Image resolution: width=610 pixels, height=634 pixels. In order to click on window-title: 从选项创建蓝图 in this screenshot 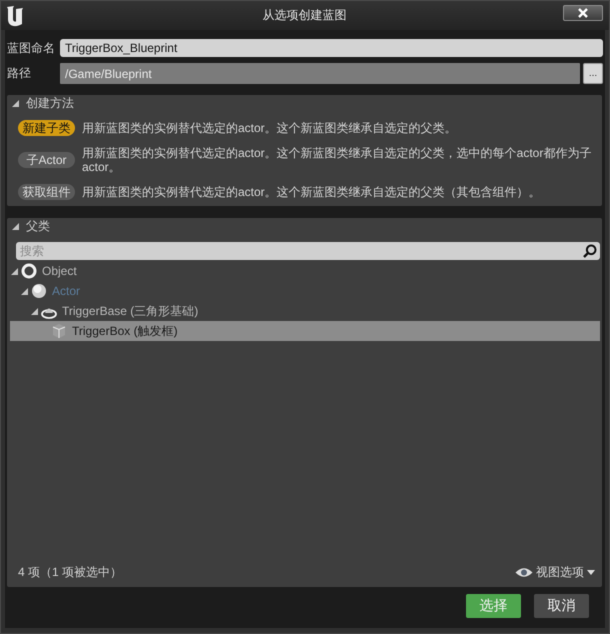, I will do `click(304, 15)`.